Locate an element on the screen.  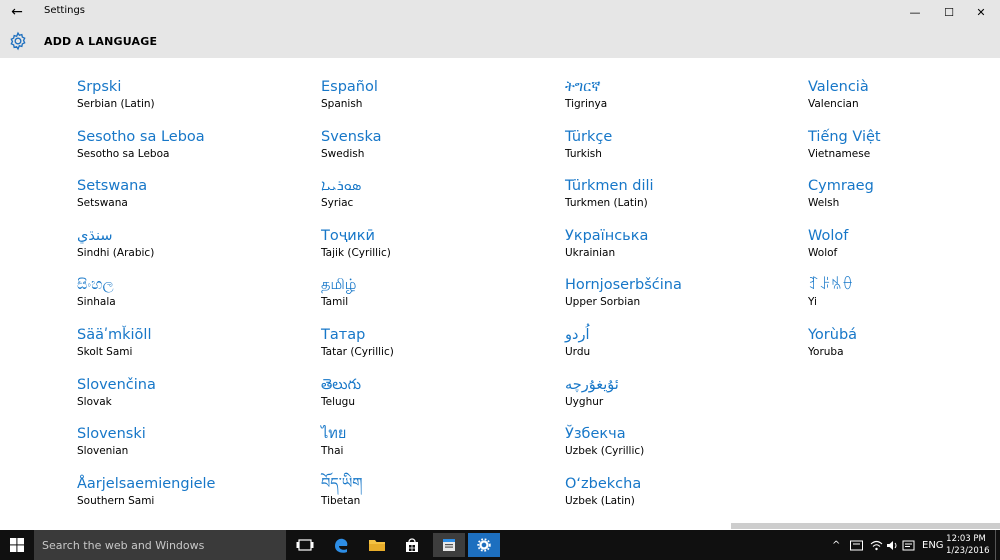
language-english-name: Tamil is located at coordinates (335, 302).